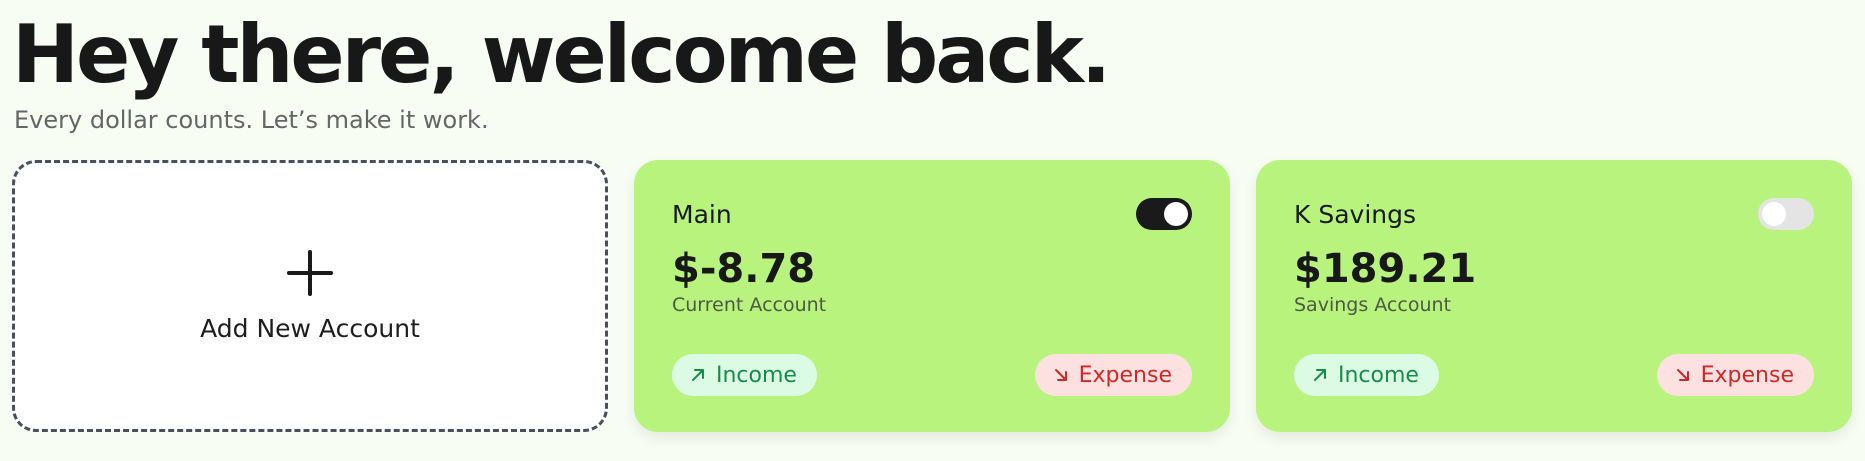 The height and width of the screenshot is (461, 1865). Describe the element at coordinates (702, 214) in the screenshot. I see `account-name: Main` at that location.